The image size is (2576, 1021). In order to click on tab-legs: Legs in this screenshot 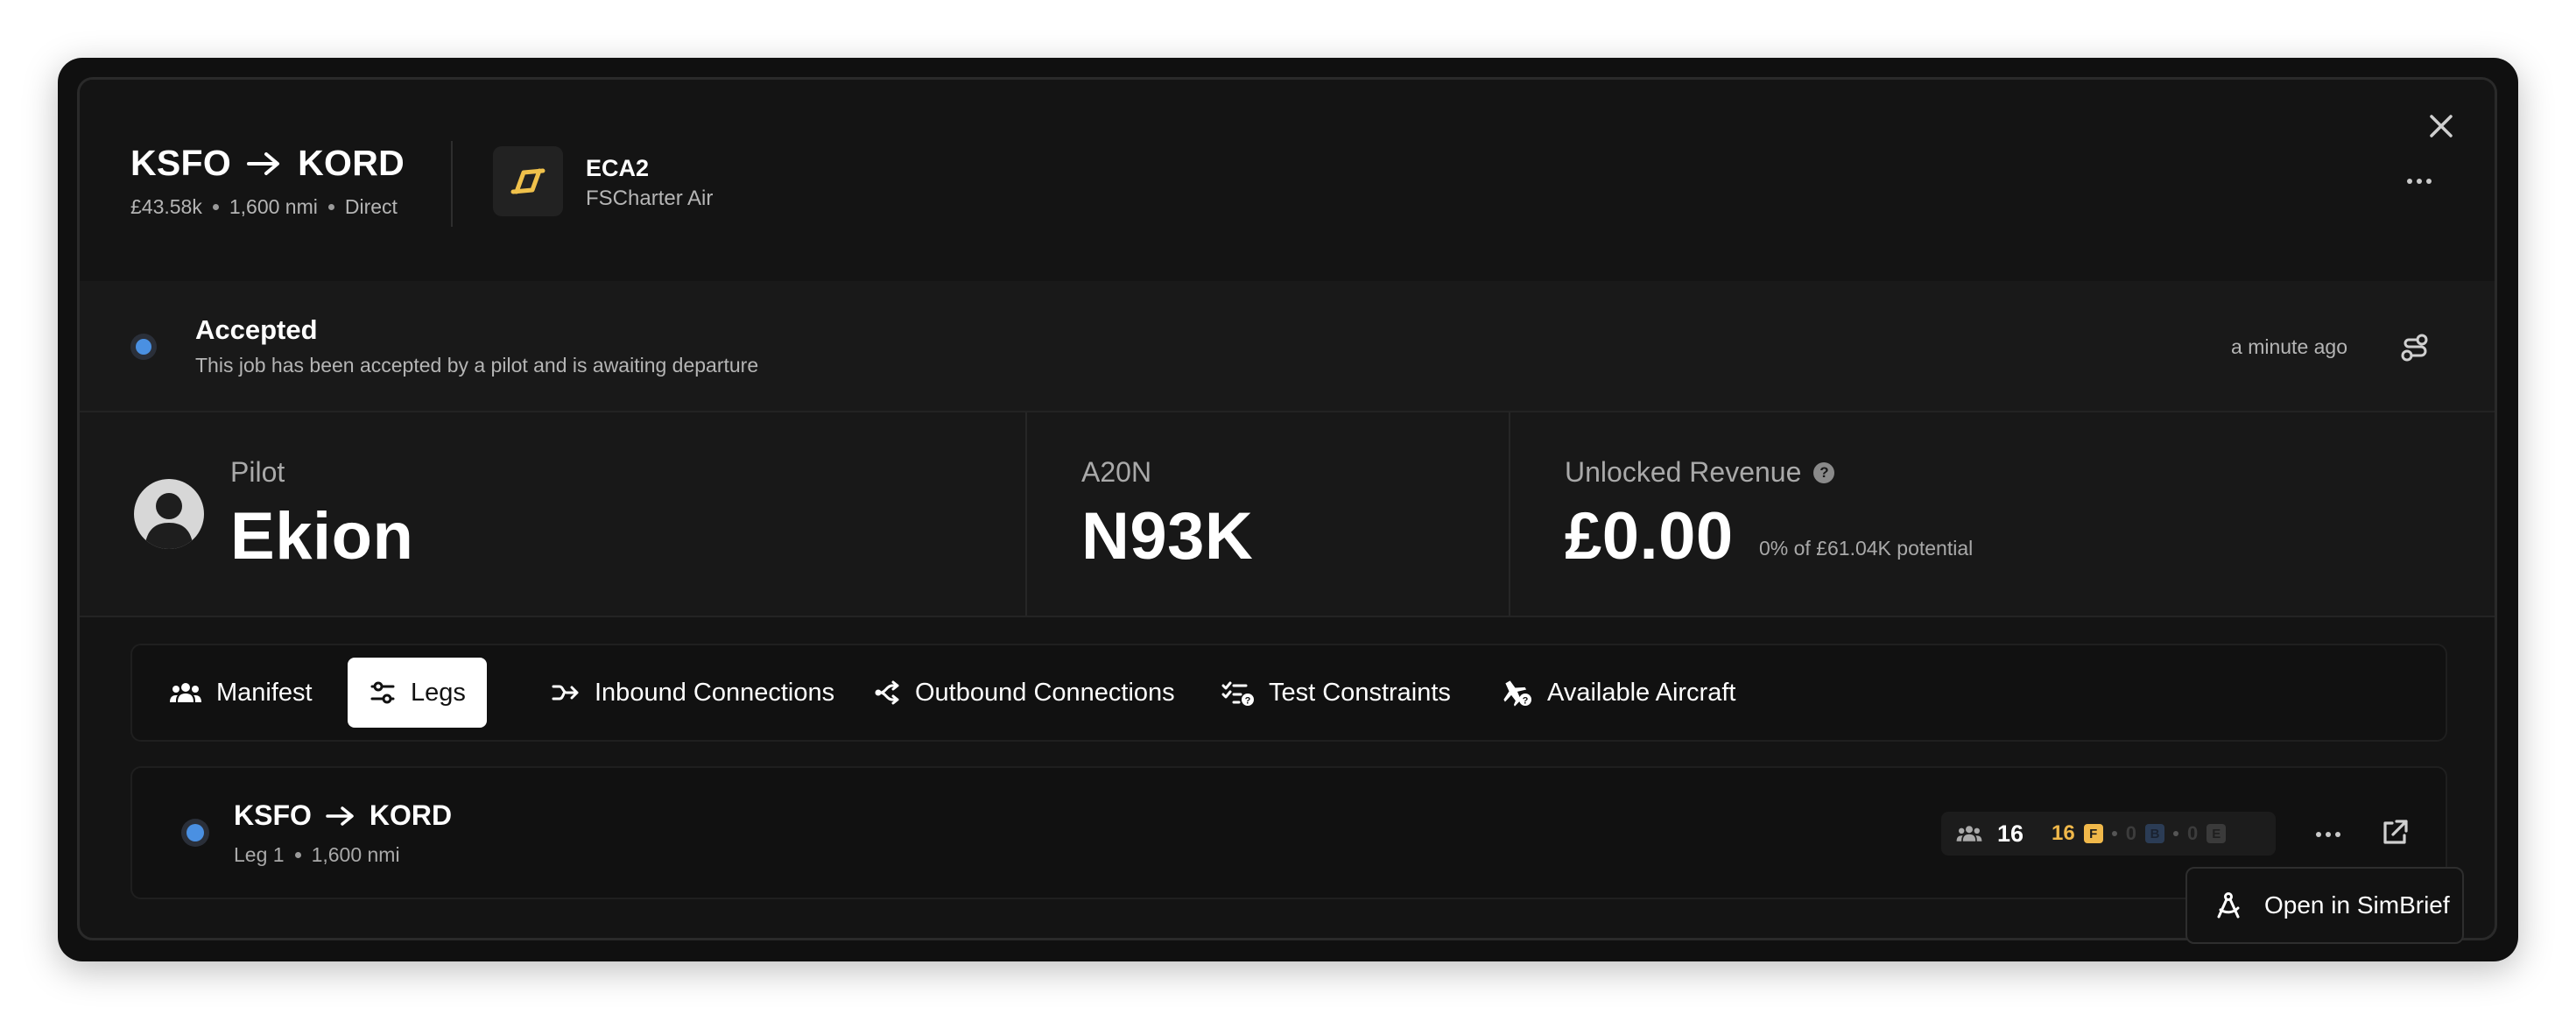, I will do `click(417, 693)`.